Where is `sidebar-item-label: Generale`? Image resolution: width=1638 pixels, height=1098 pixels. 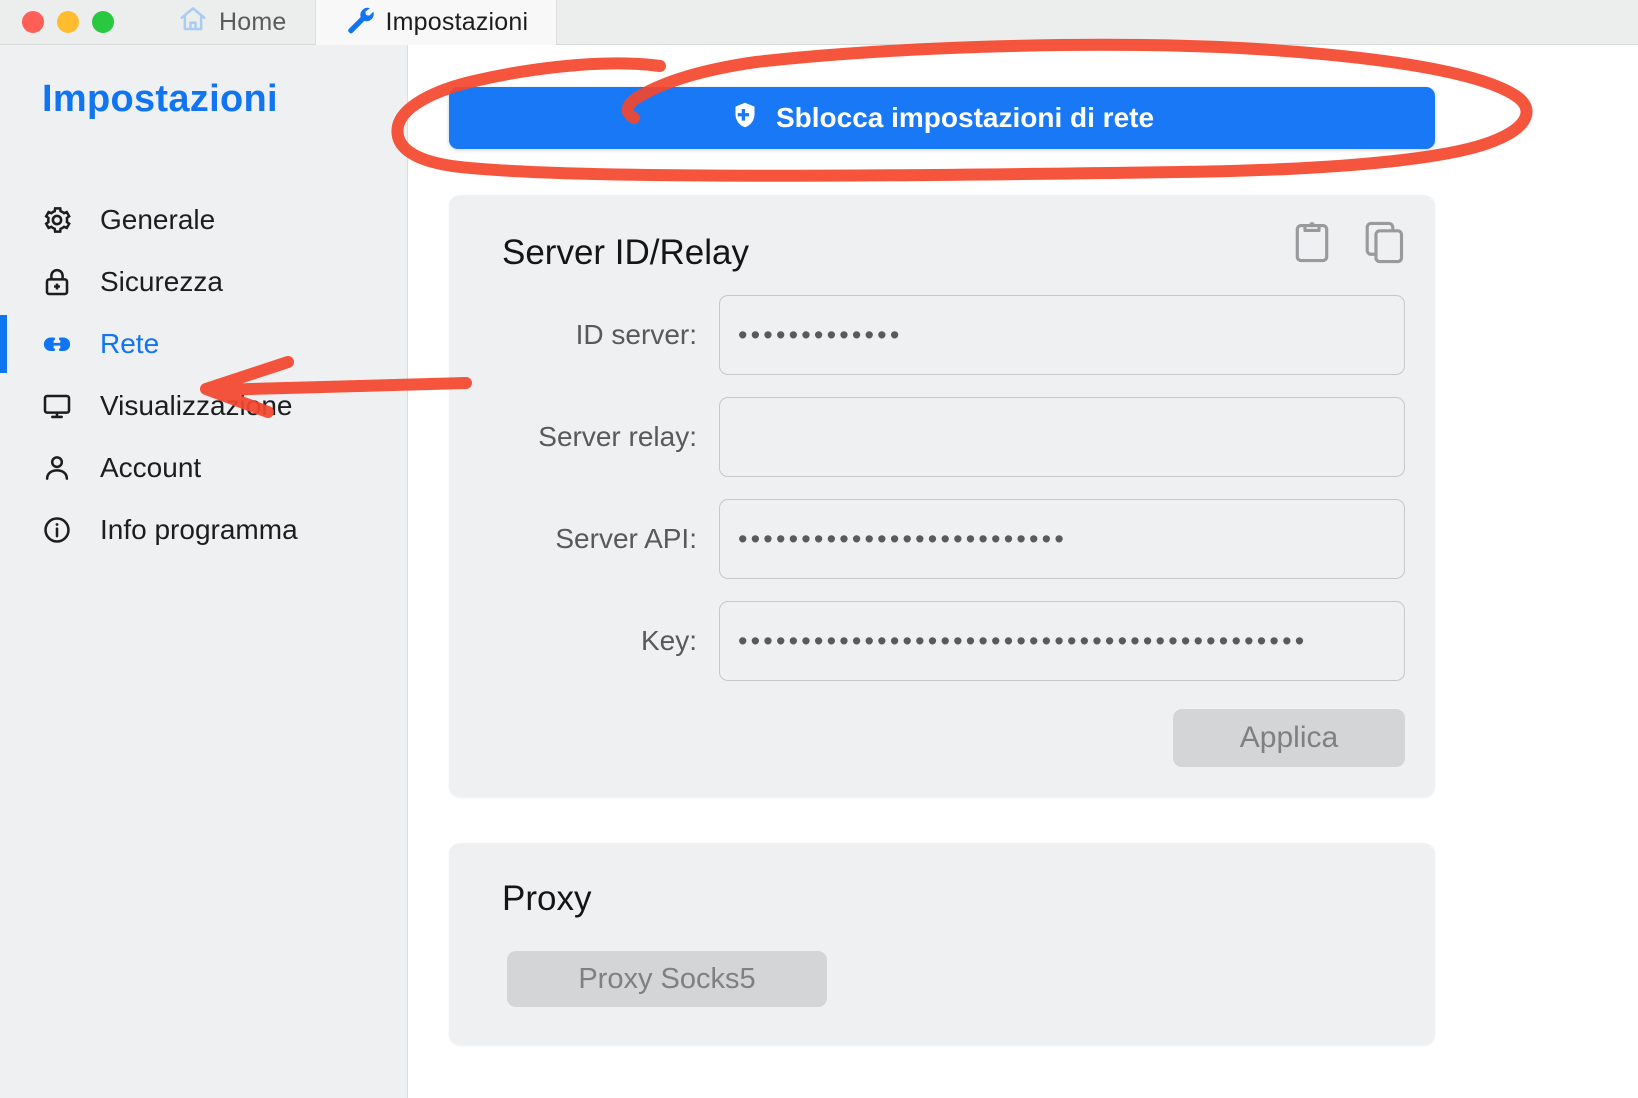
sidebar-item-label: Generale is located at coordinates (158, 219).